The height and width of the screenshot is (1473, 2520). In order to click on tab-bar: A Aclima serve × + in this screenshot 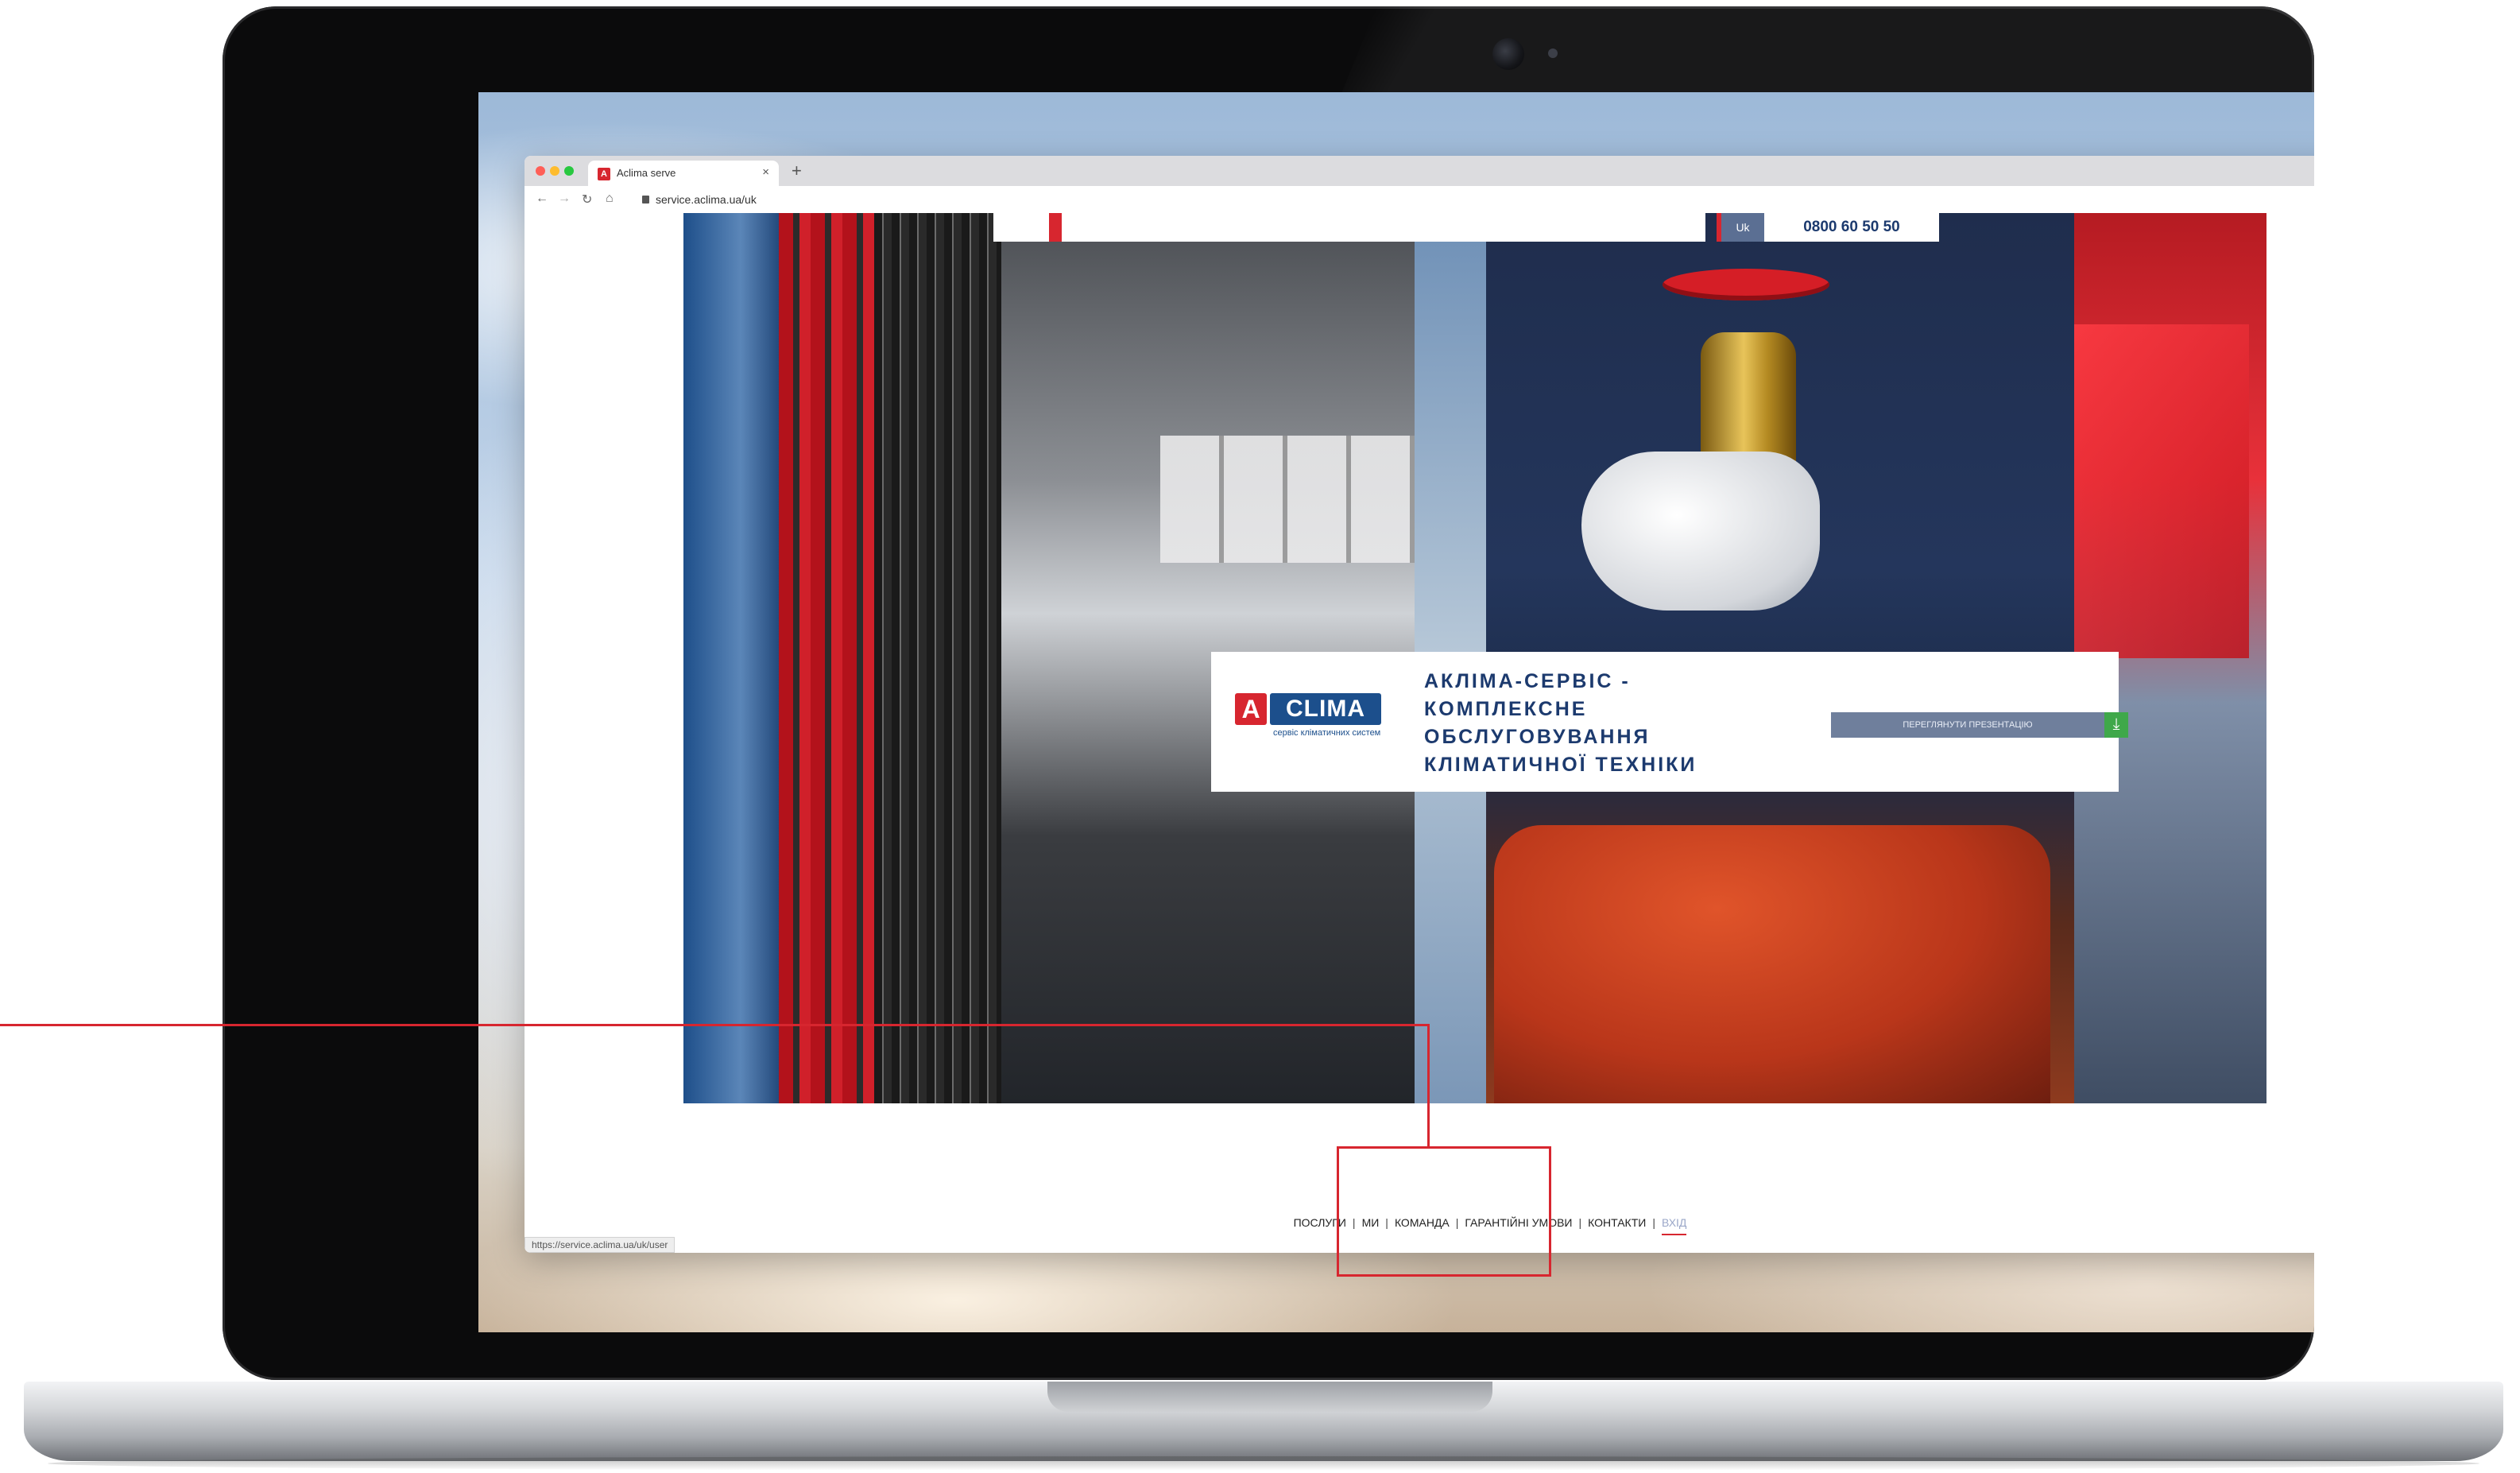, I will do `click(1419, 171)`.